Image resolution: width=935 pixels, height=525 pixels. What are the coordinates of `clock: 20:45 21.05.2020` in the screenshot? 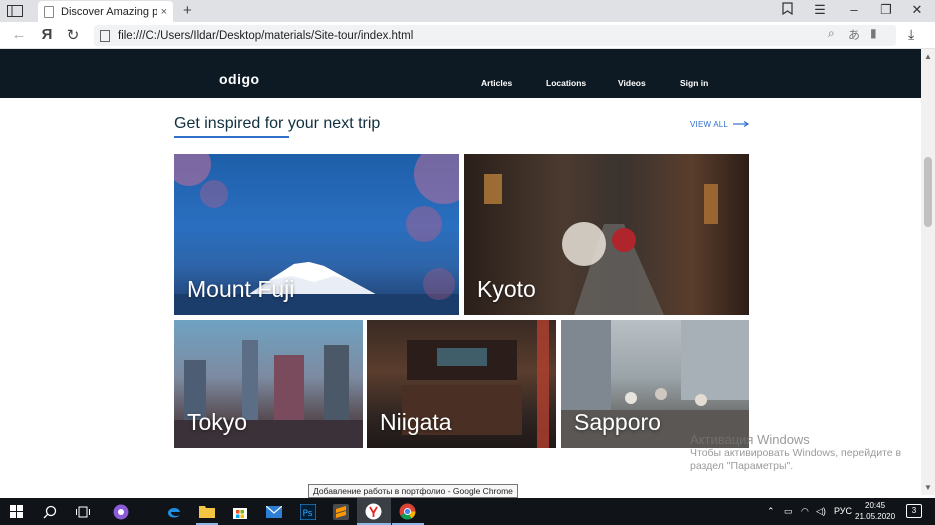 It's located at (875, 511).